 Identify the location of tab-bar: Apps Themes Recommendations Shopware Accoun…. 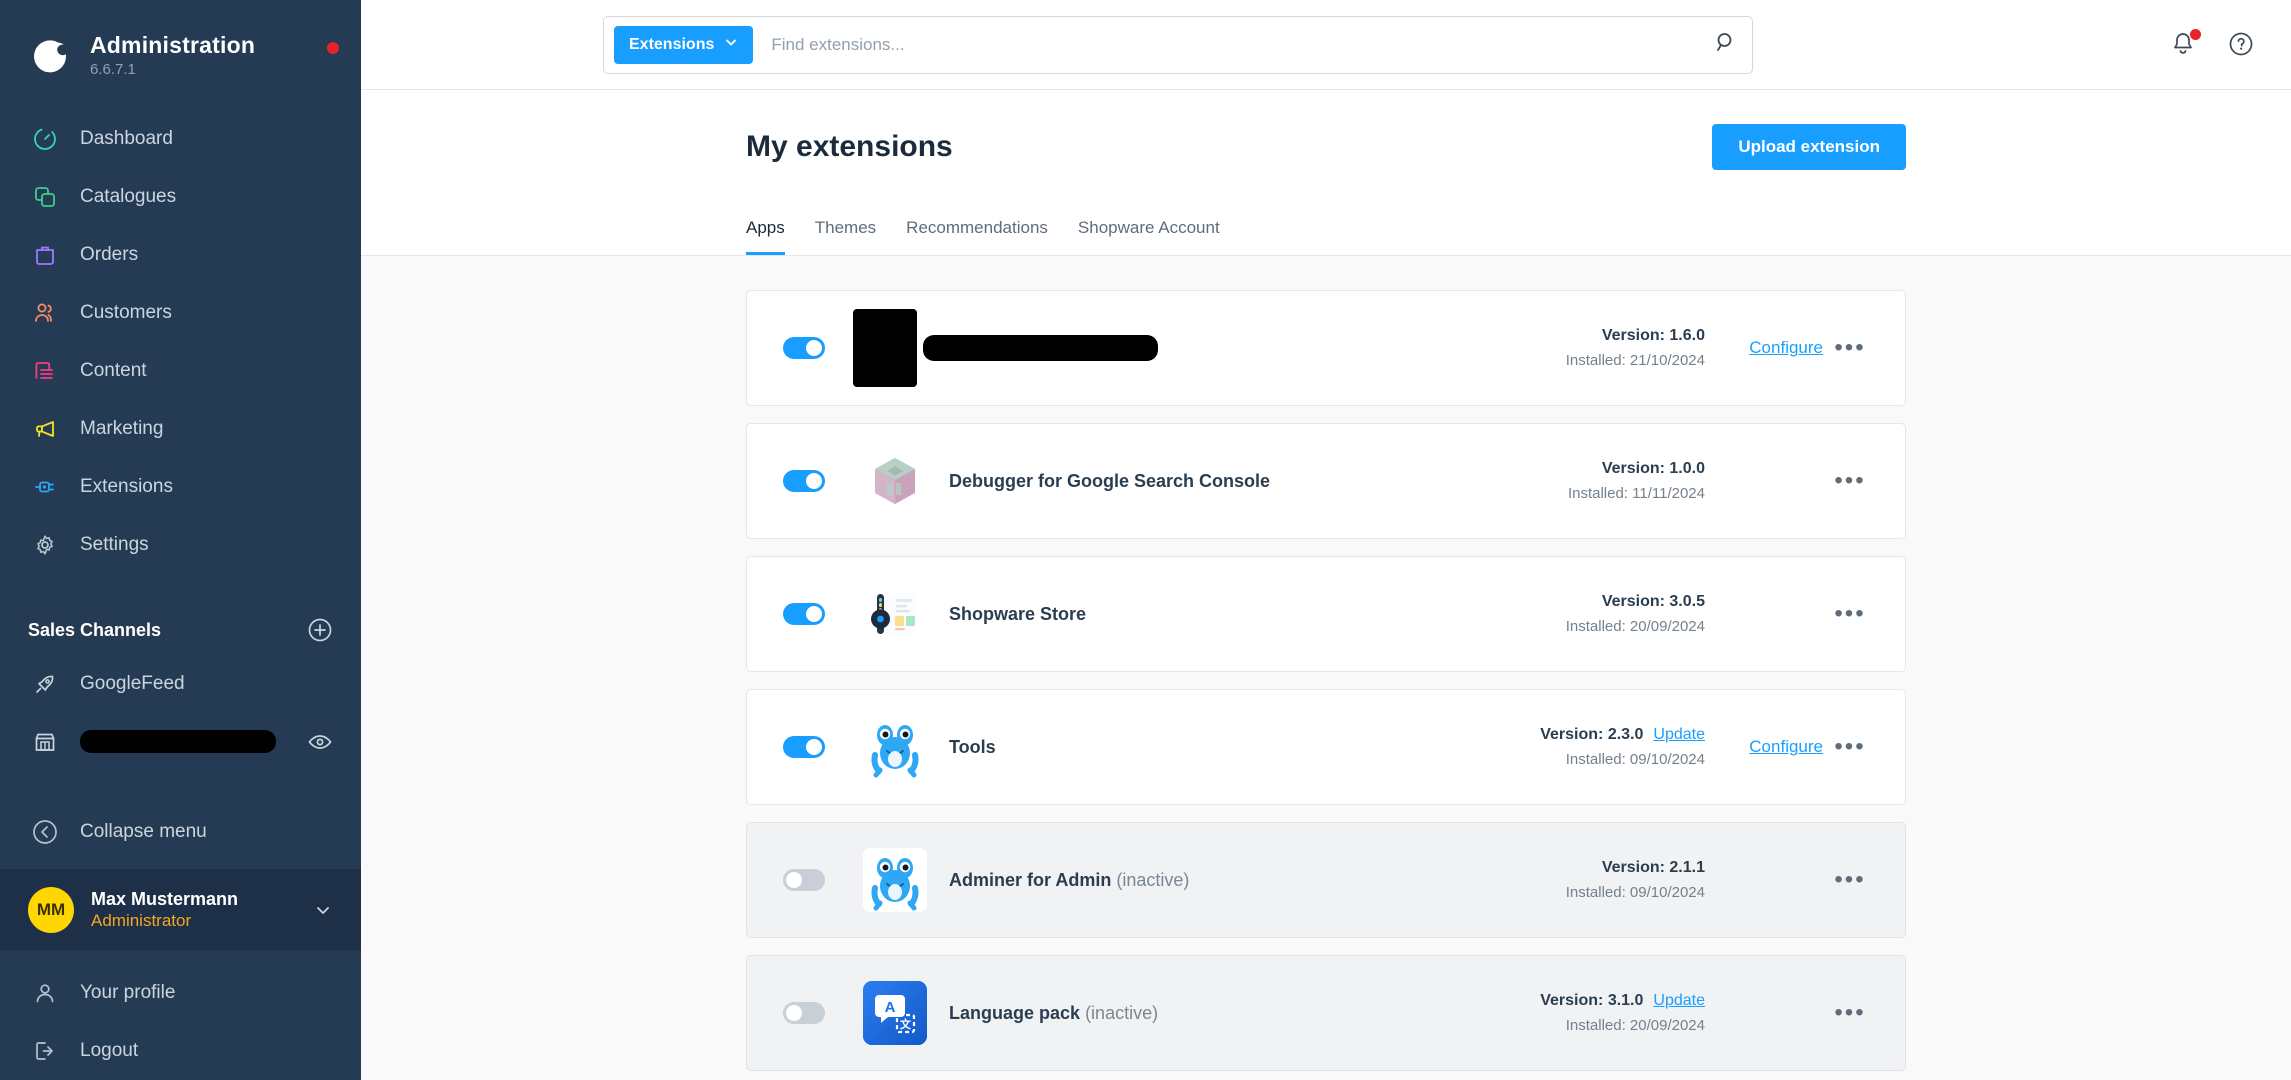
(1326, 236).